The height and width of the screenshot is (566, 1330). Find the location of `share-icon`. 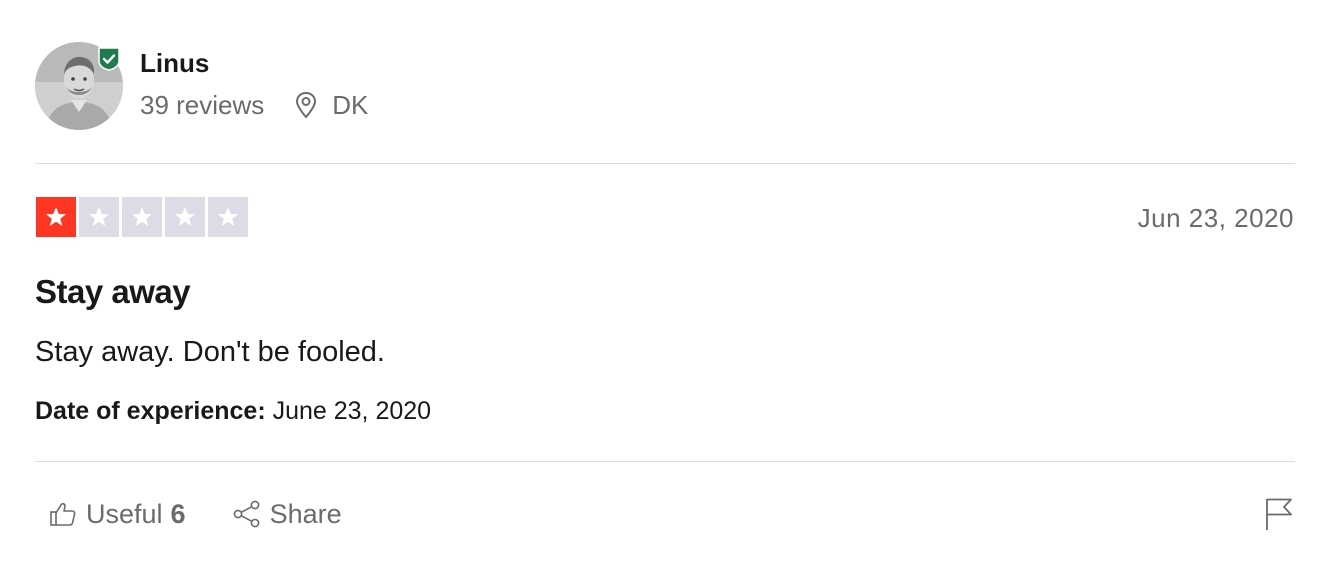

share-icon is located at coordinates (246, 514).